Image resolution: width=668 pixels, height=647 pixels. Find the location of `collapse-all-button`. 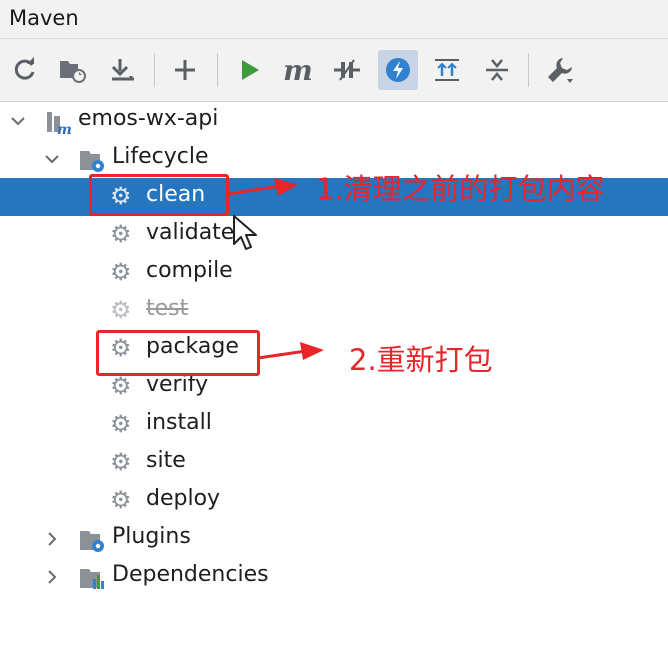

collapse-all-button is located at coordinates (497, 70).